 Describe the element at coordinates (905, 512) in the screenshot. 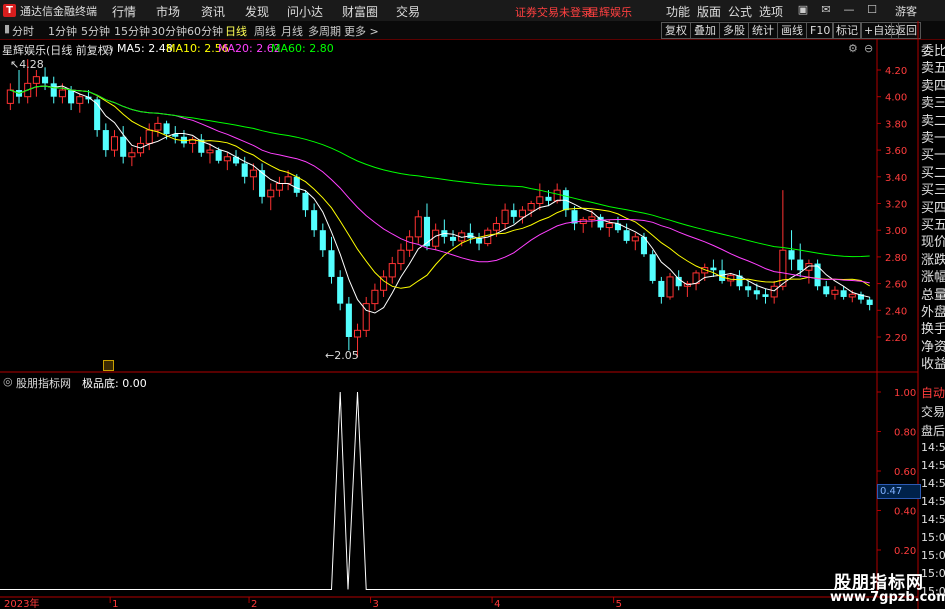

I see `indicator-tick-label: 0.40` at that location.